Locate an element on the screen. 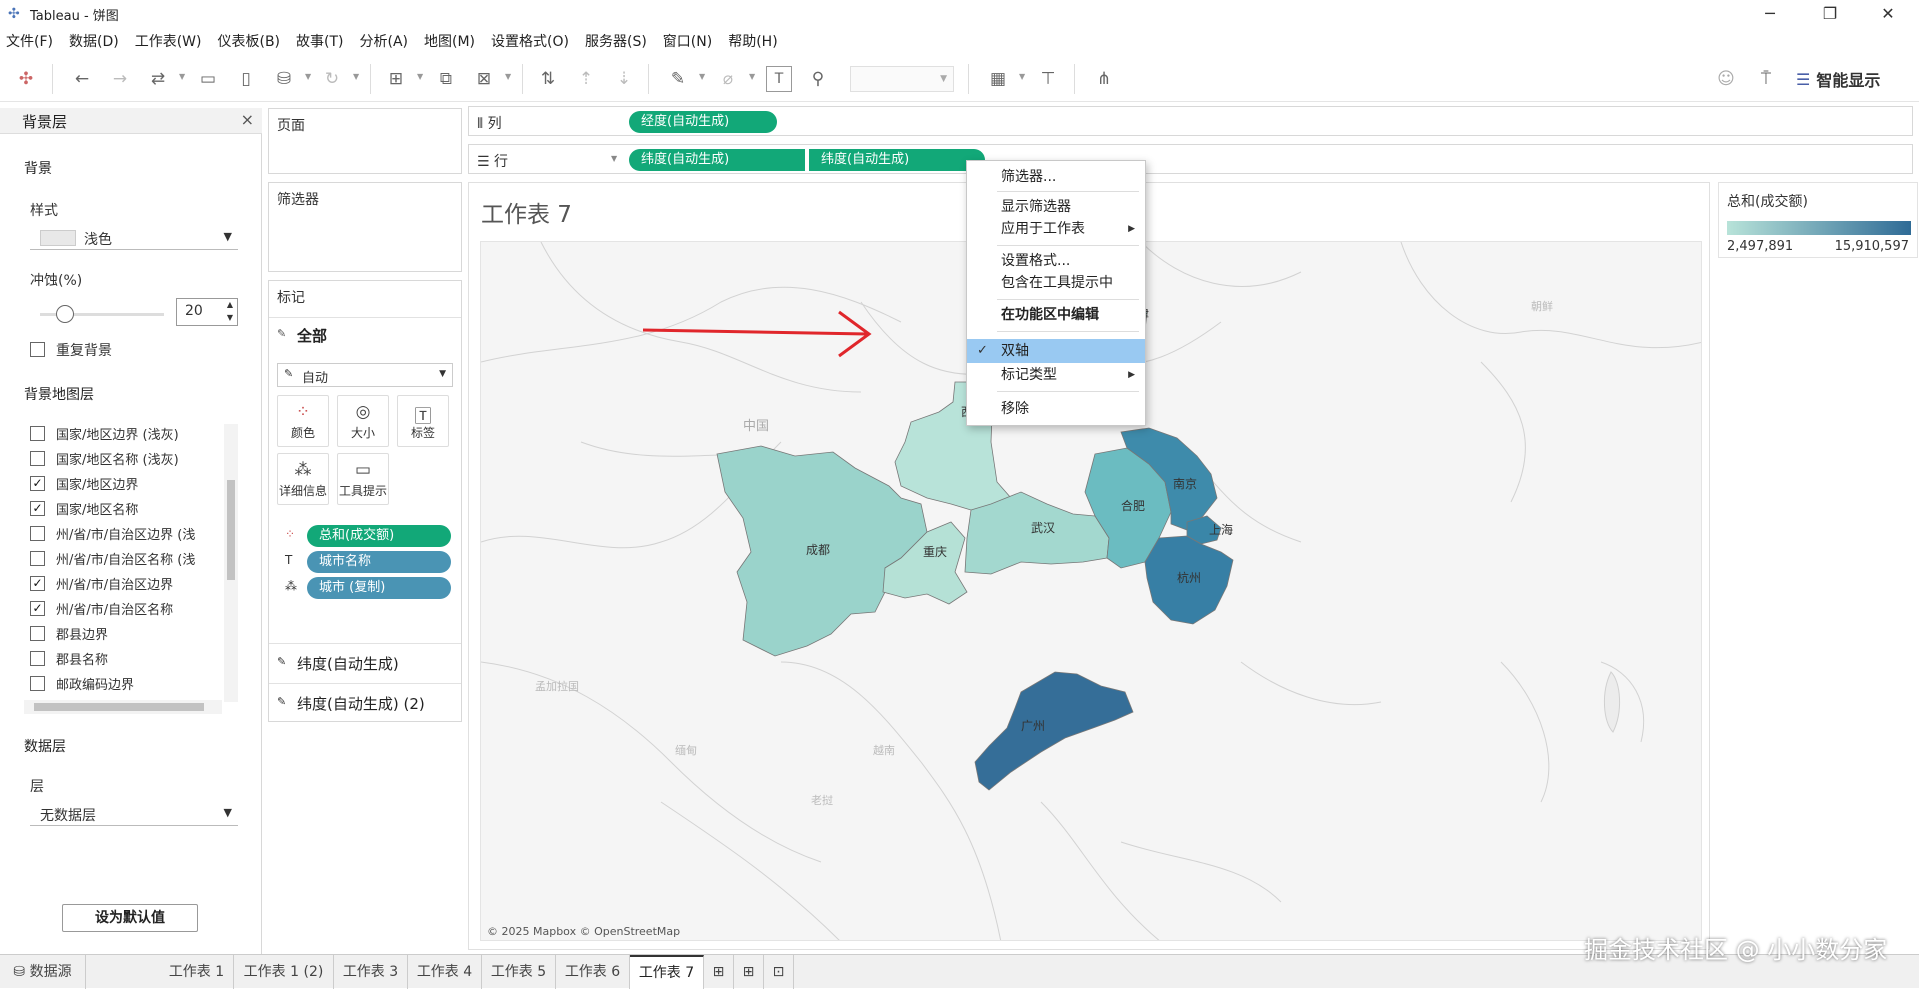 This screenshot has width=1919, height=989. menu-story: 故事(T) is located at coordinates (319, 41).